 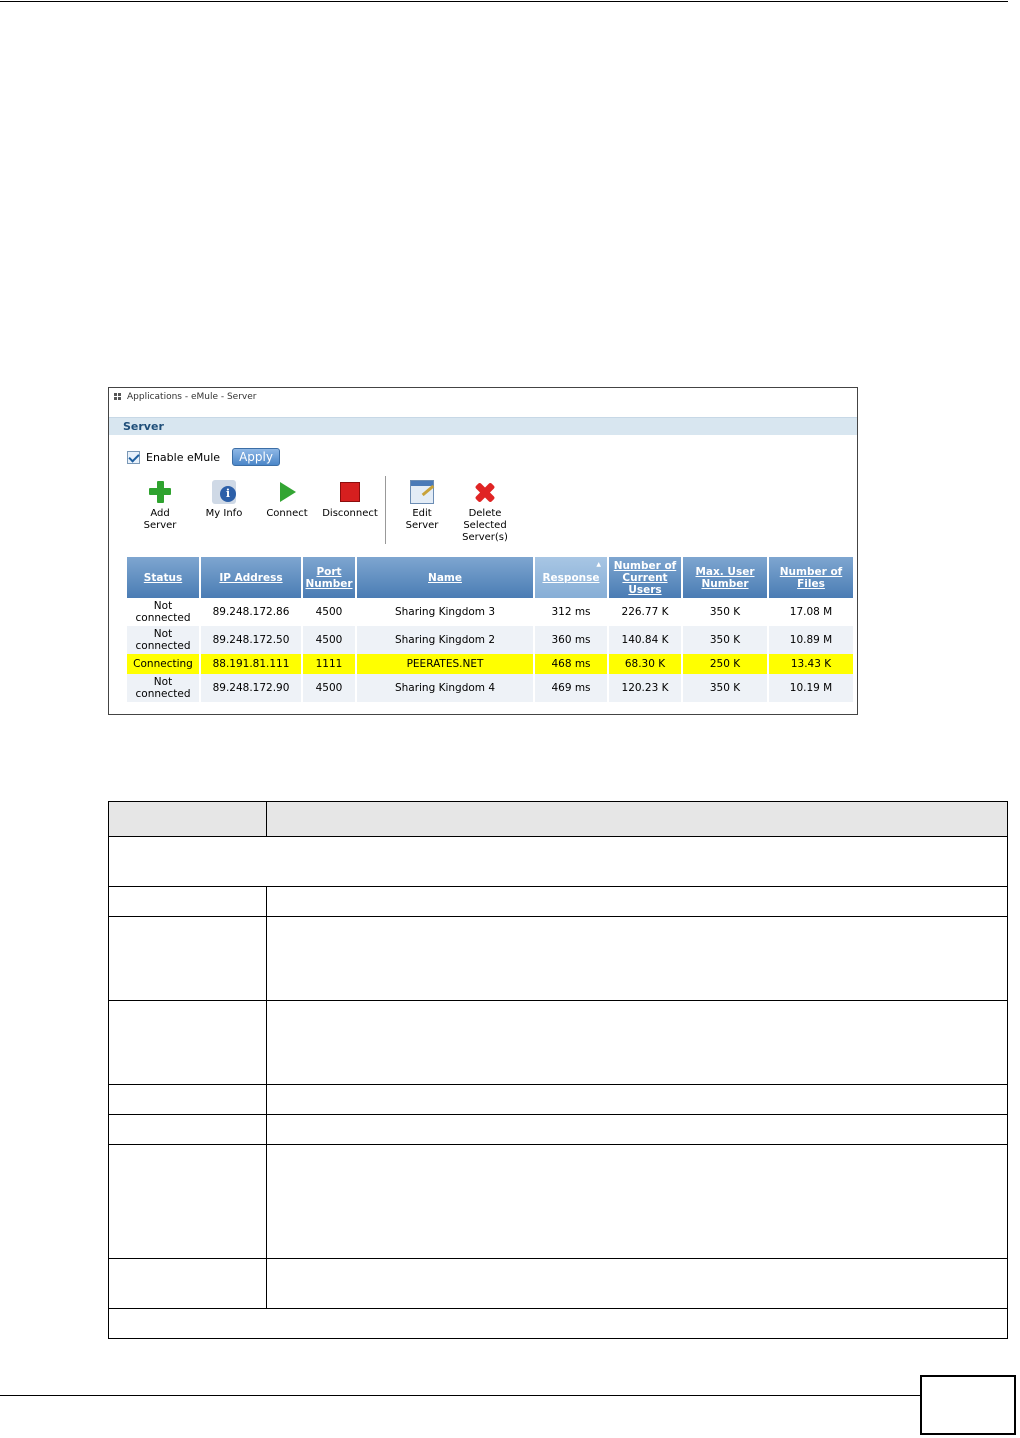 What do you see at coordinates (287, 492) in the screenshot?
I see `play-icon` at bounding box center [287, 492].